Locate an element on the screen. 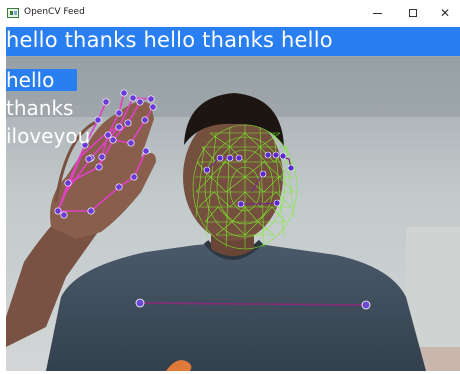 Image resolution: width=460 pixels, height=374 pixels. action-probability-row: iloveyou is located at coordinates (48, 136).